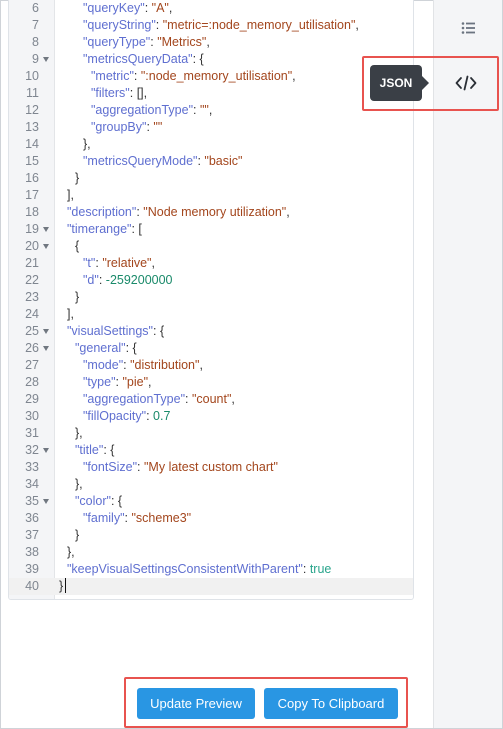 The image size is (503, 729). I want to click on code-line: 10 "metric": ":node_memory_utilisation",, so click(211, 76).